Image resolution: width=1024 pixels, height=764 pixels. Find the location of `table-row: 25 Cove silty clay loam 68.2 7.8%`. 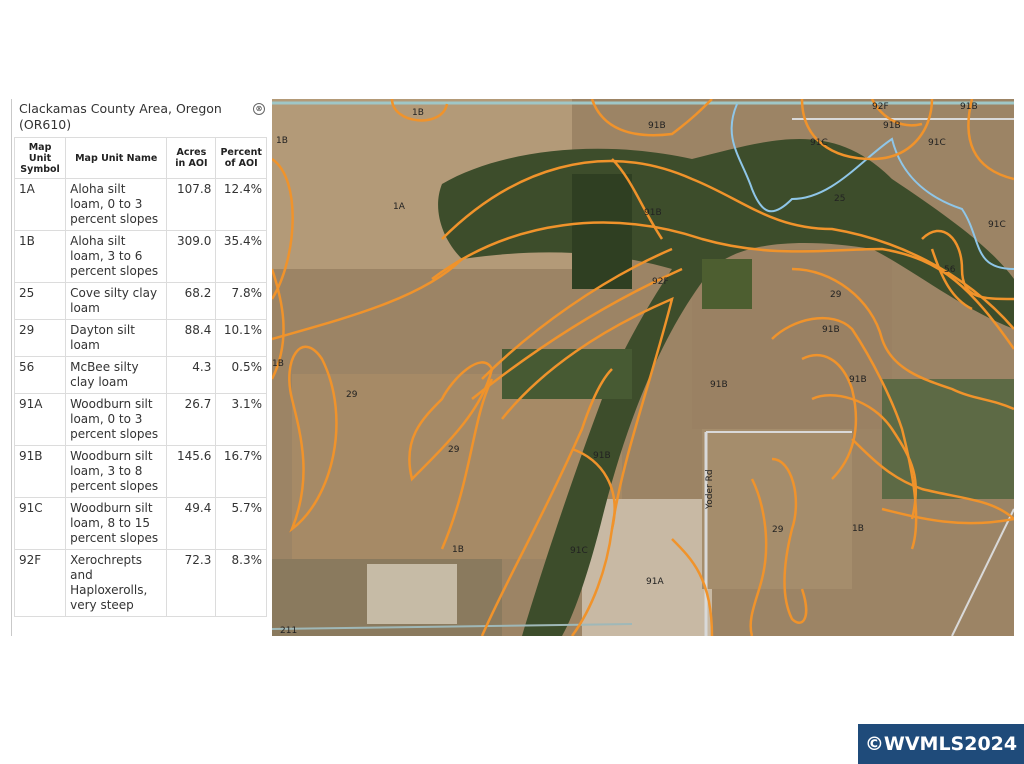

table-row: 25 Cove silty clay loam 68.2 7.8% is located at coordinates (140, 301).